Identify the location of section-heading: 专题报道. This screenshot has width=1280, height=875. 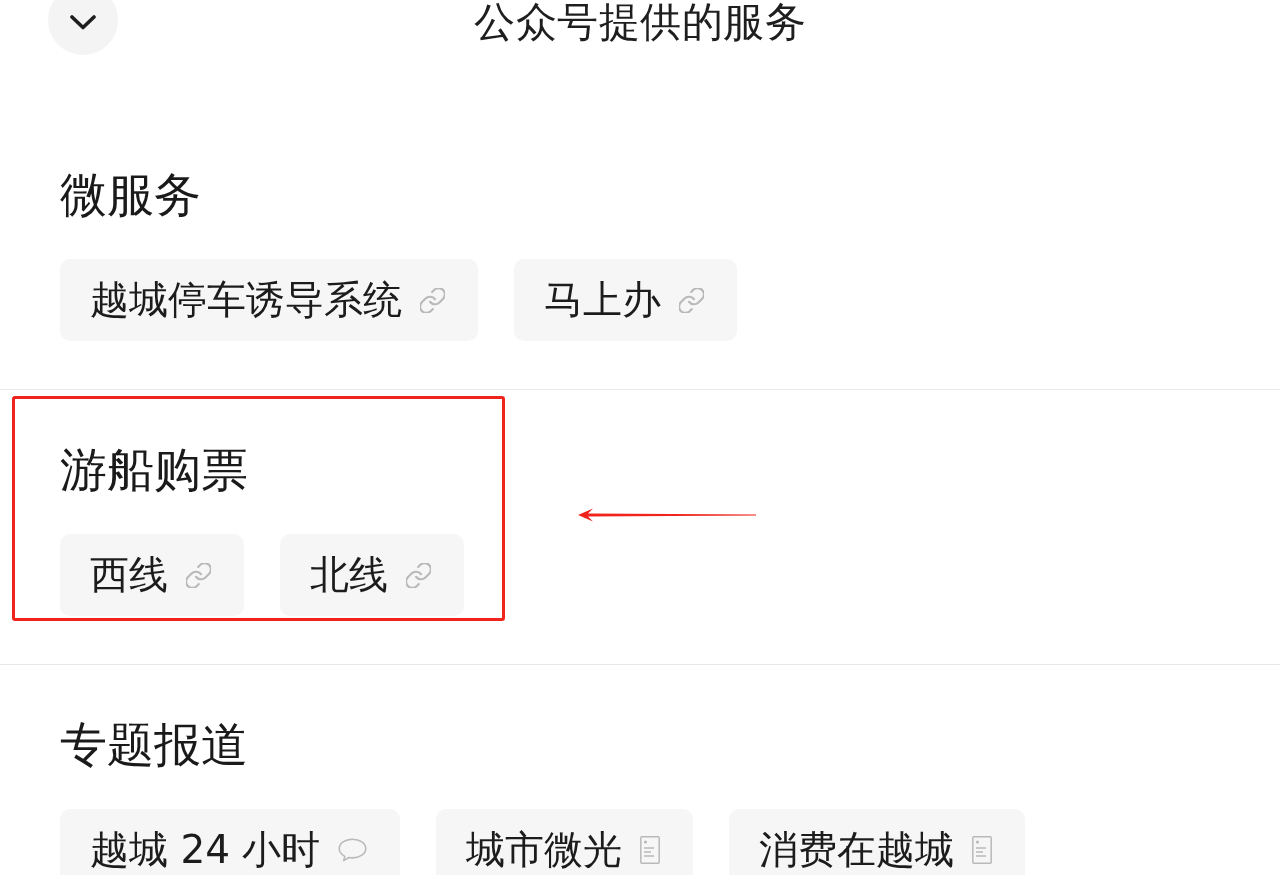
(154, 745).